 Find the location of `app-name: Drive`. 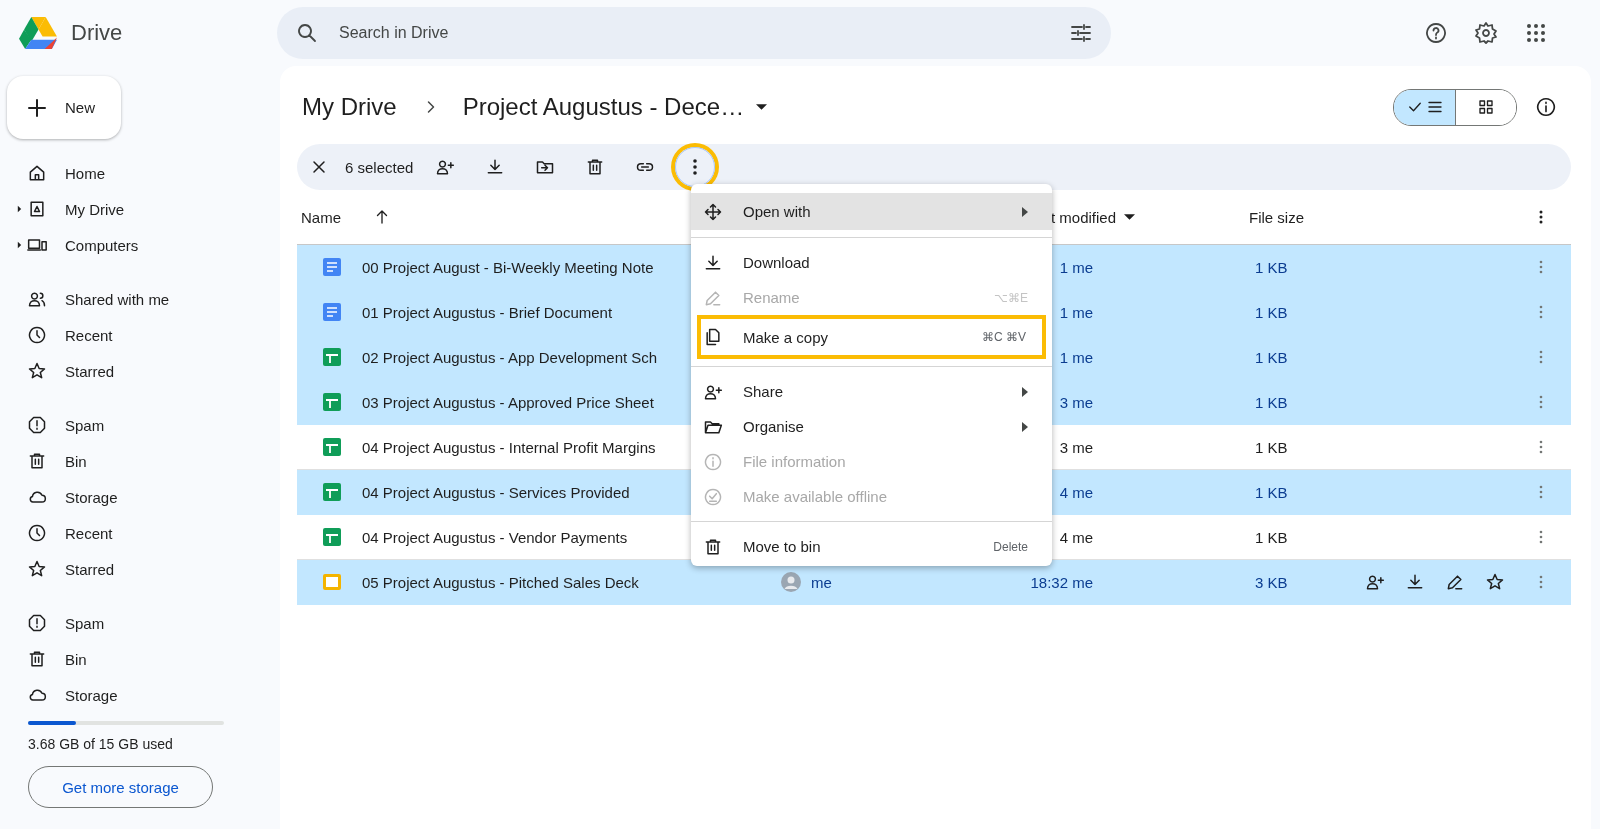

app-name: Drive is located at coordinates (97, 33).